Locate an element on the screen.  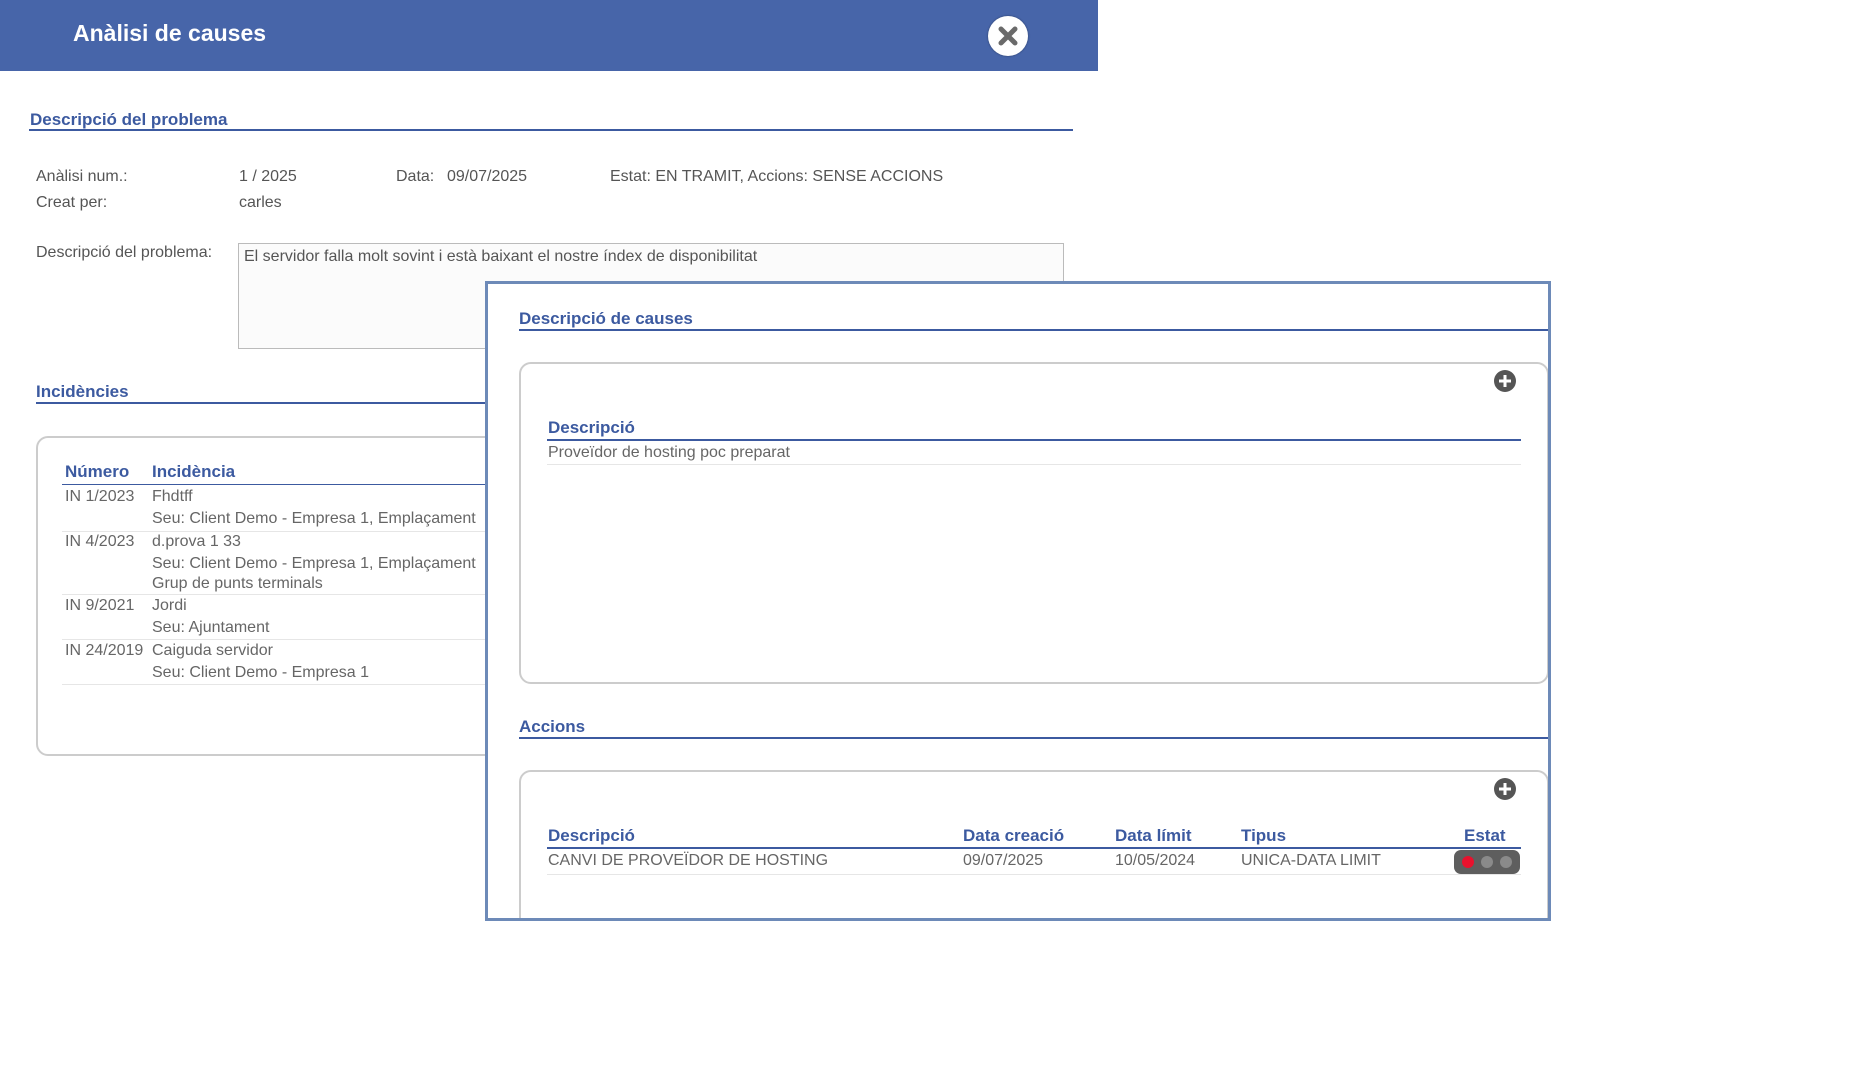
close-icon is located at coordinates (1008, 36).